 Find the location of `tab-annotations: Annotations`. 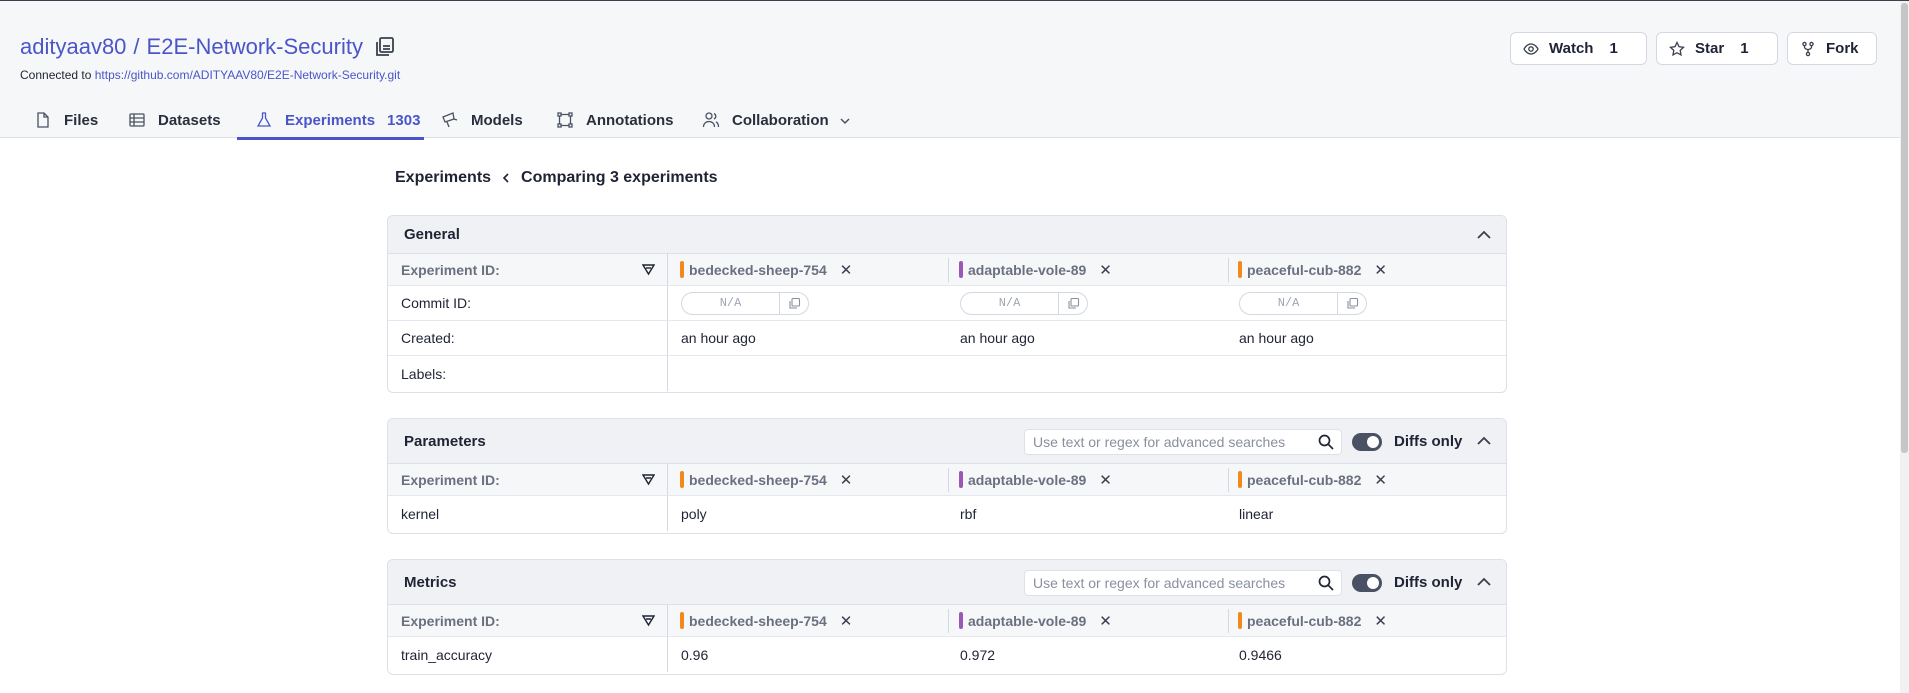

tab-annotations: Annotations is located at coordinates (615, 120).